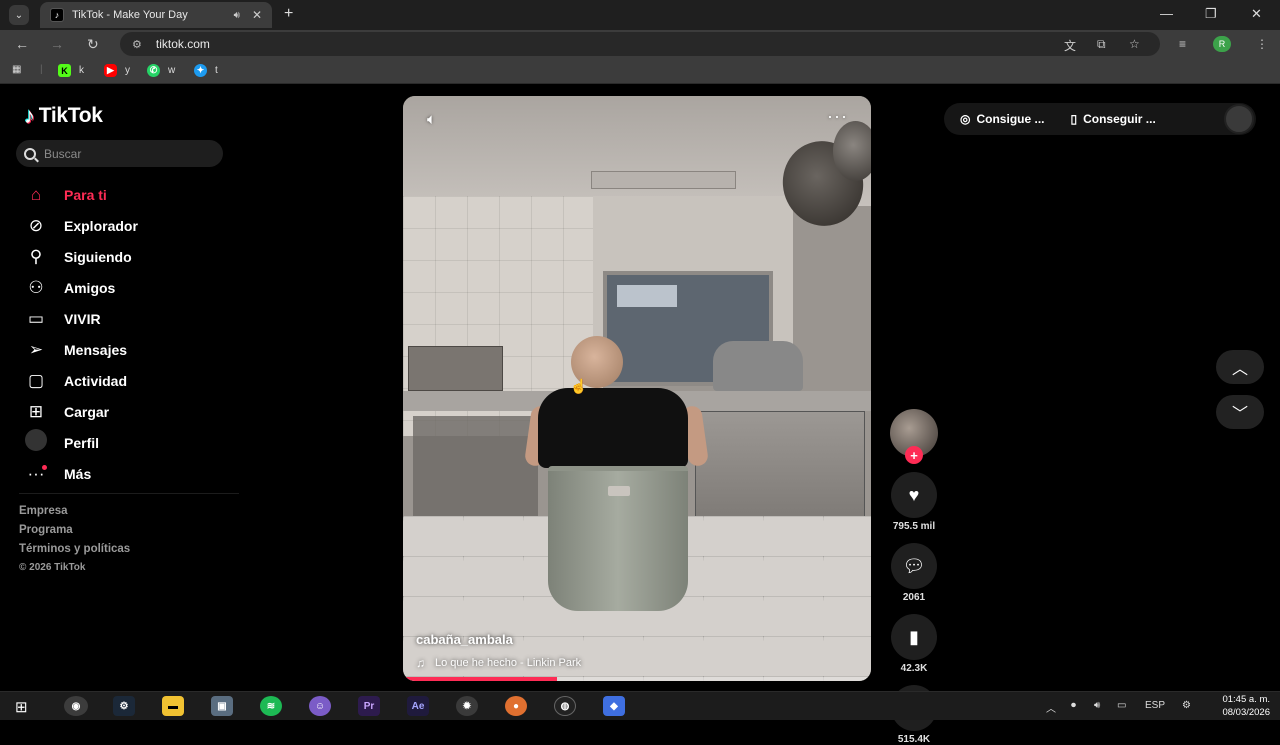 The height and width of the screenshot is (745, 1280). I want to click on search-icon, so click(30, 153).